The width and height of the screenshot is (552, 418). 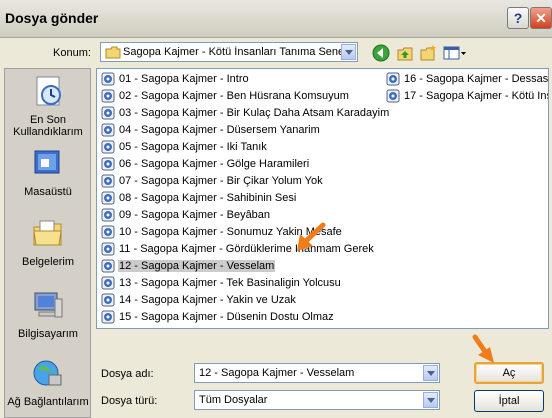 What do you see at coordinates (317, 400) in the screenshot?
I see `filetype-select: Tüm Dosyalar` at bounding box center [317, 400].